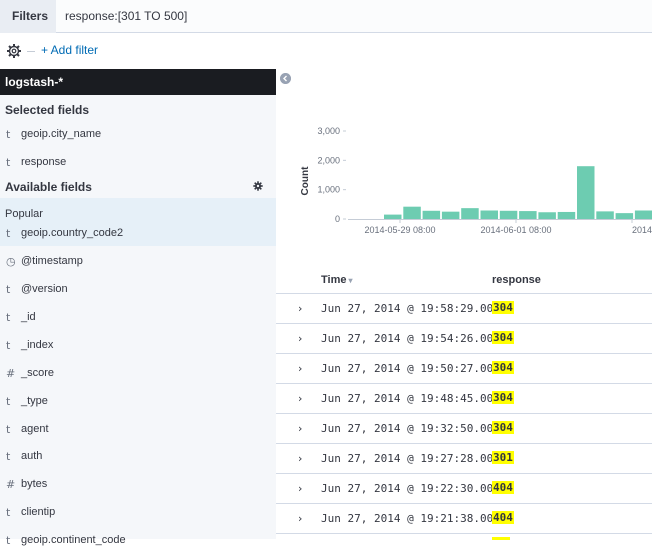 The width and height of the screenshot is (652, 553). Describe the element at coordinates (410, 518) in the screenshot. I see `row-time: Jun 27, 2014 @ 19:21:38.000` at that location.